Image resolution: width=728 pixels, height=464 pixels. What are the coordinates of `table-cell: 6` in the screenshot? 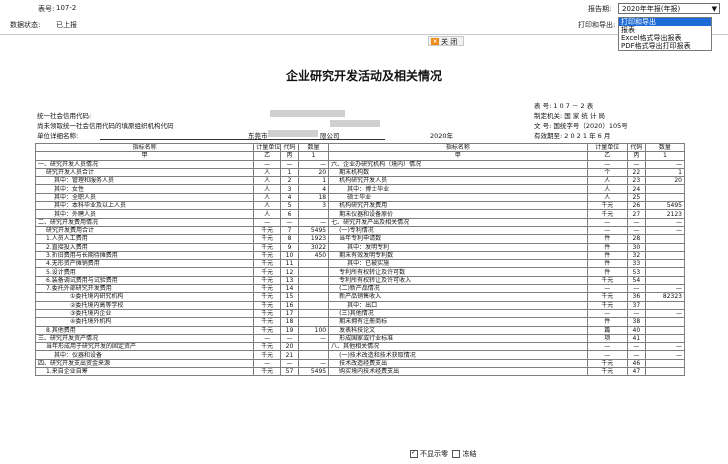 It's located at (289, 214).